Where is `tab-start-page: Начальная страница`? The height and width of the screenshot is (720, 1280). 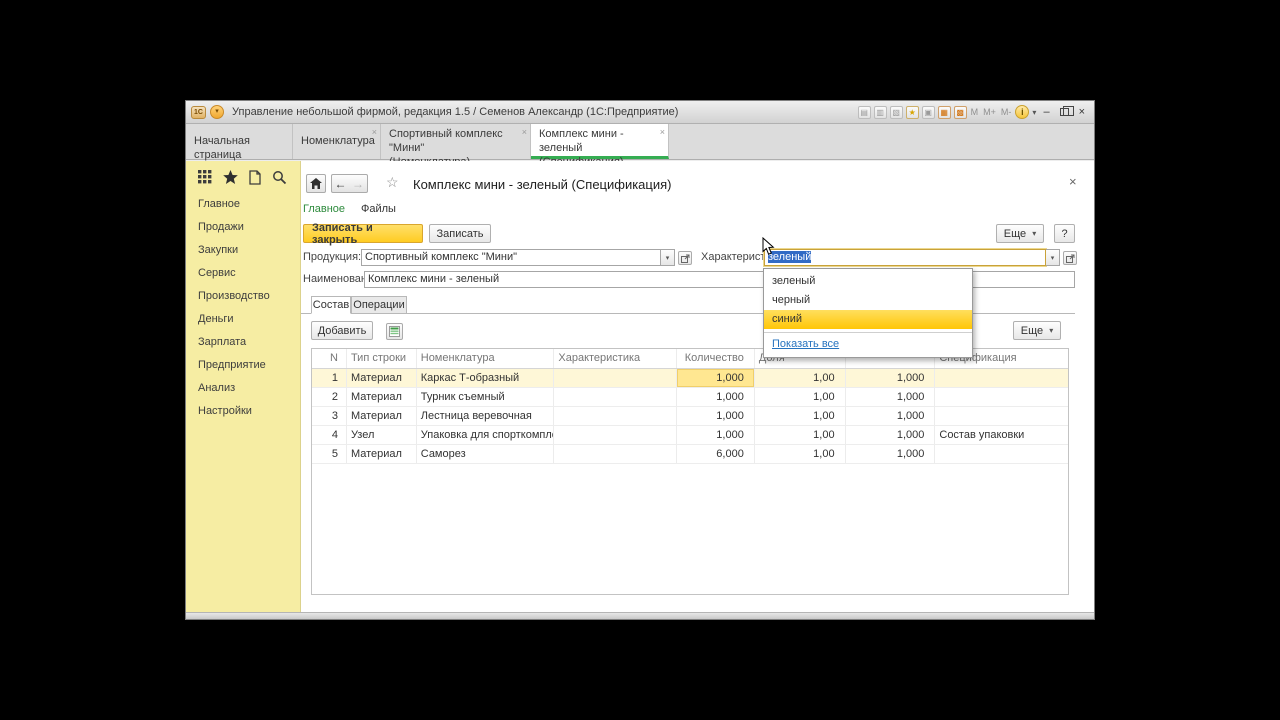
tab-start-page: Начальная страница is located at coordinates (239, 142).